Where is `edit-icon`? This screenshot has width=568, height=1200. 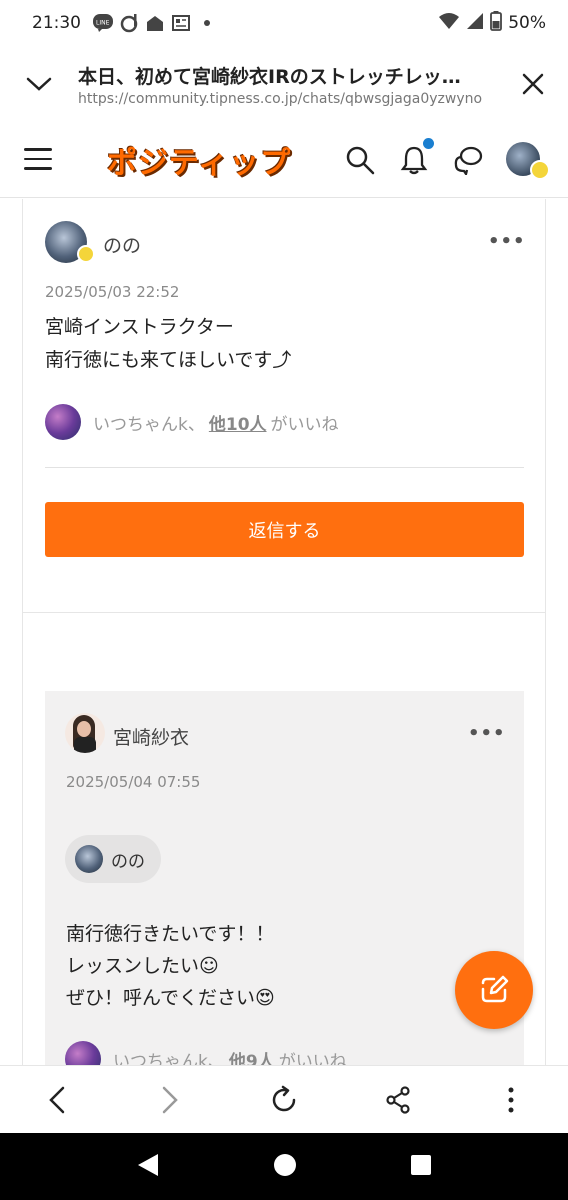 edit-icon is located at coordinates (495, 989).